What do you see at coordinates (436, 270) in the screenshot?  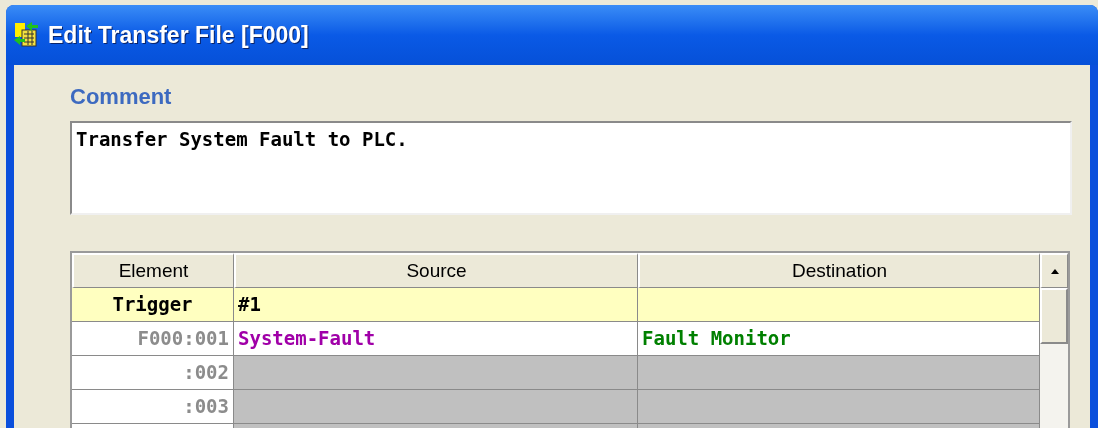 I see `column-header: Source` at bounding box center [436, 270].